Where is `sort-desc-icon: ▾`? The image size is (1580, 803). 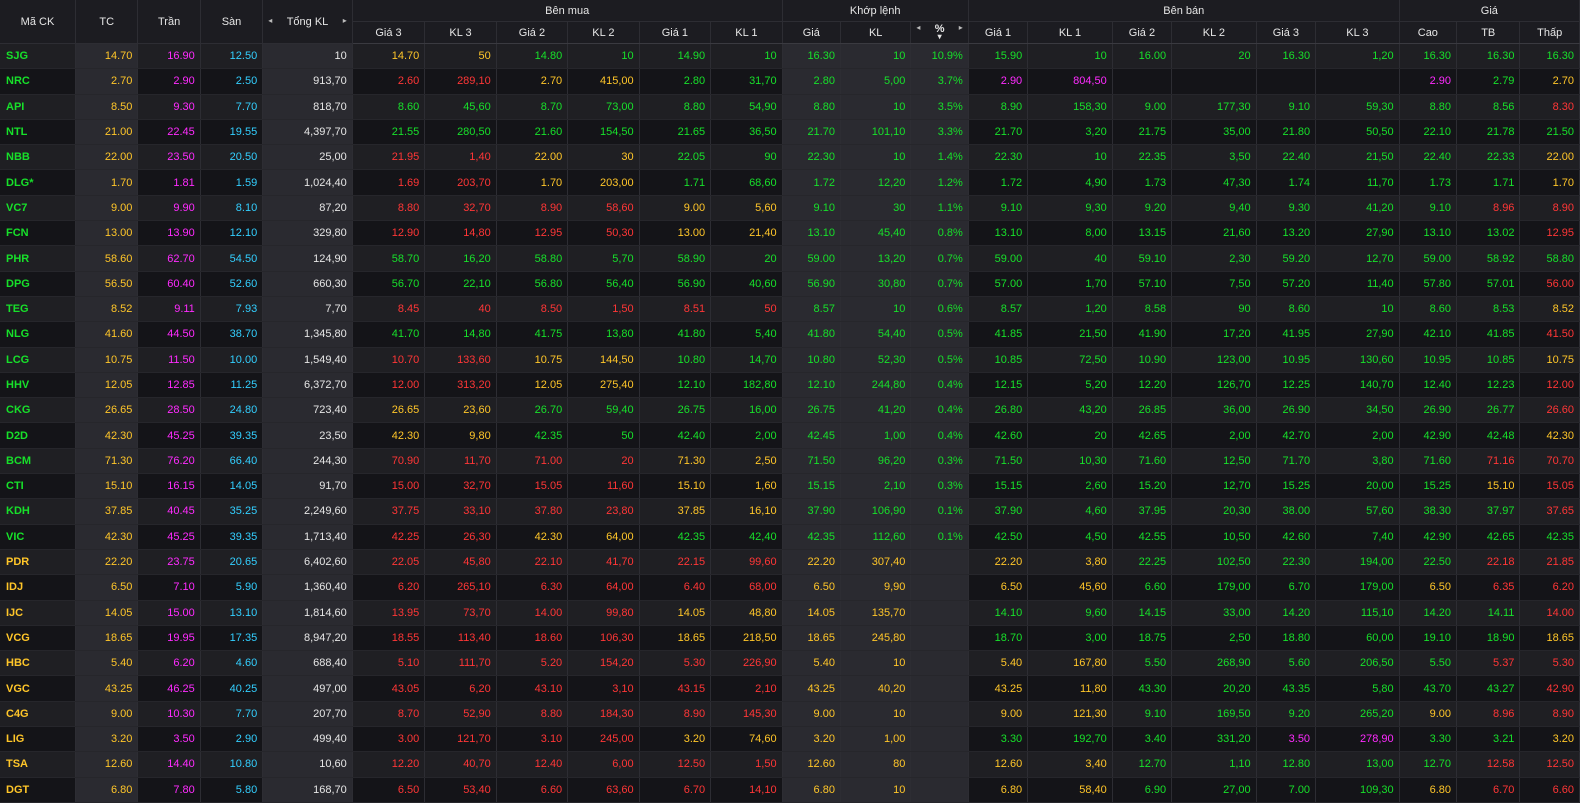
sort-desc-icon: ▾ is located at coordinates (940, 37).